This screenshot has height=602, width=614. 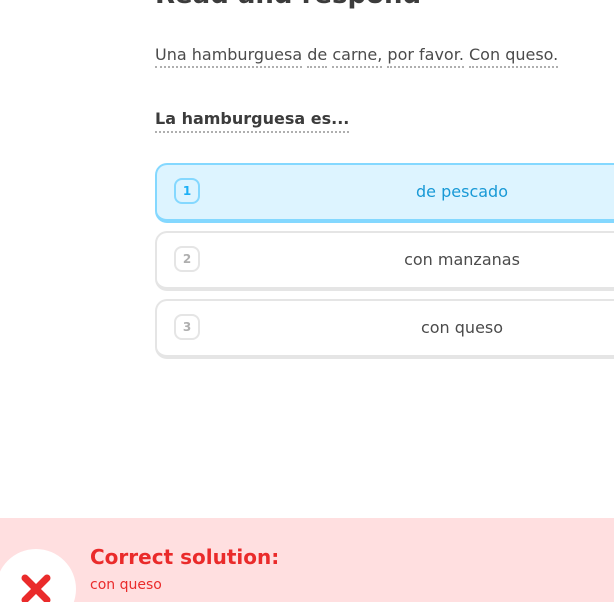 What do you see at coordinates (317, 56) in the screenshot?
I see `sentence-word: de` at bounding box center [317, 56].